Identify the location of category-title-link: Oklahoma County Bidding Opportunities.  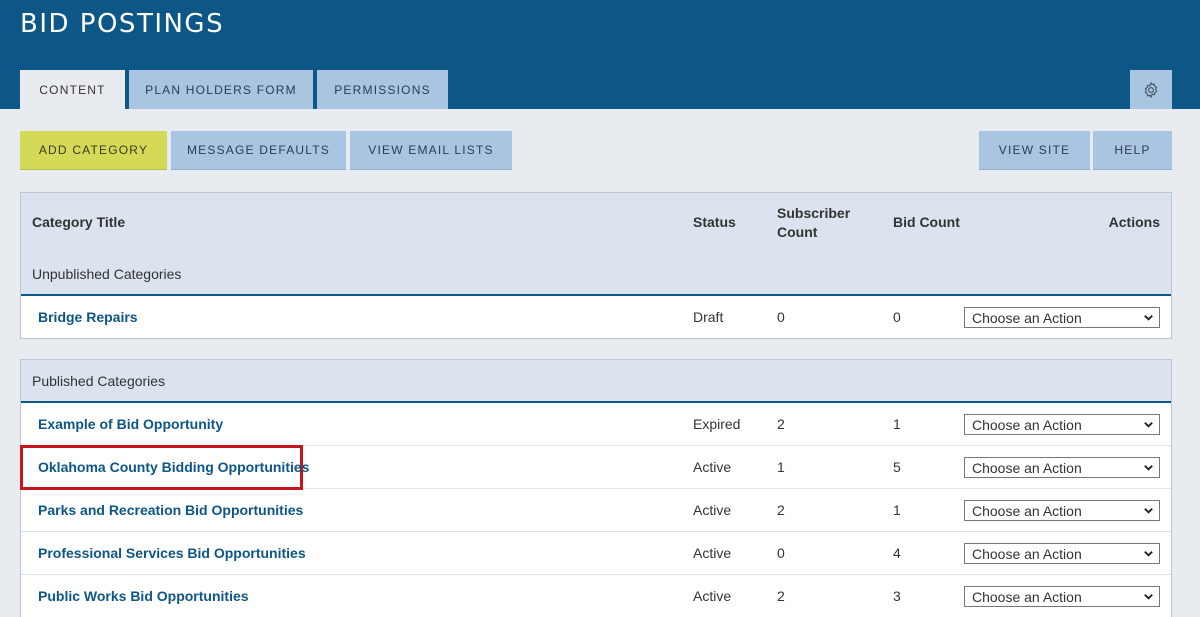
(173, 467).